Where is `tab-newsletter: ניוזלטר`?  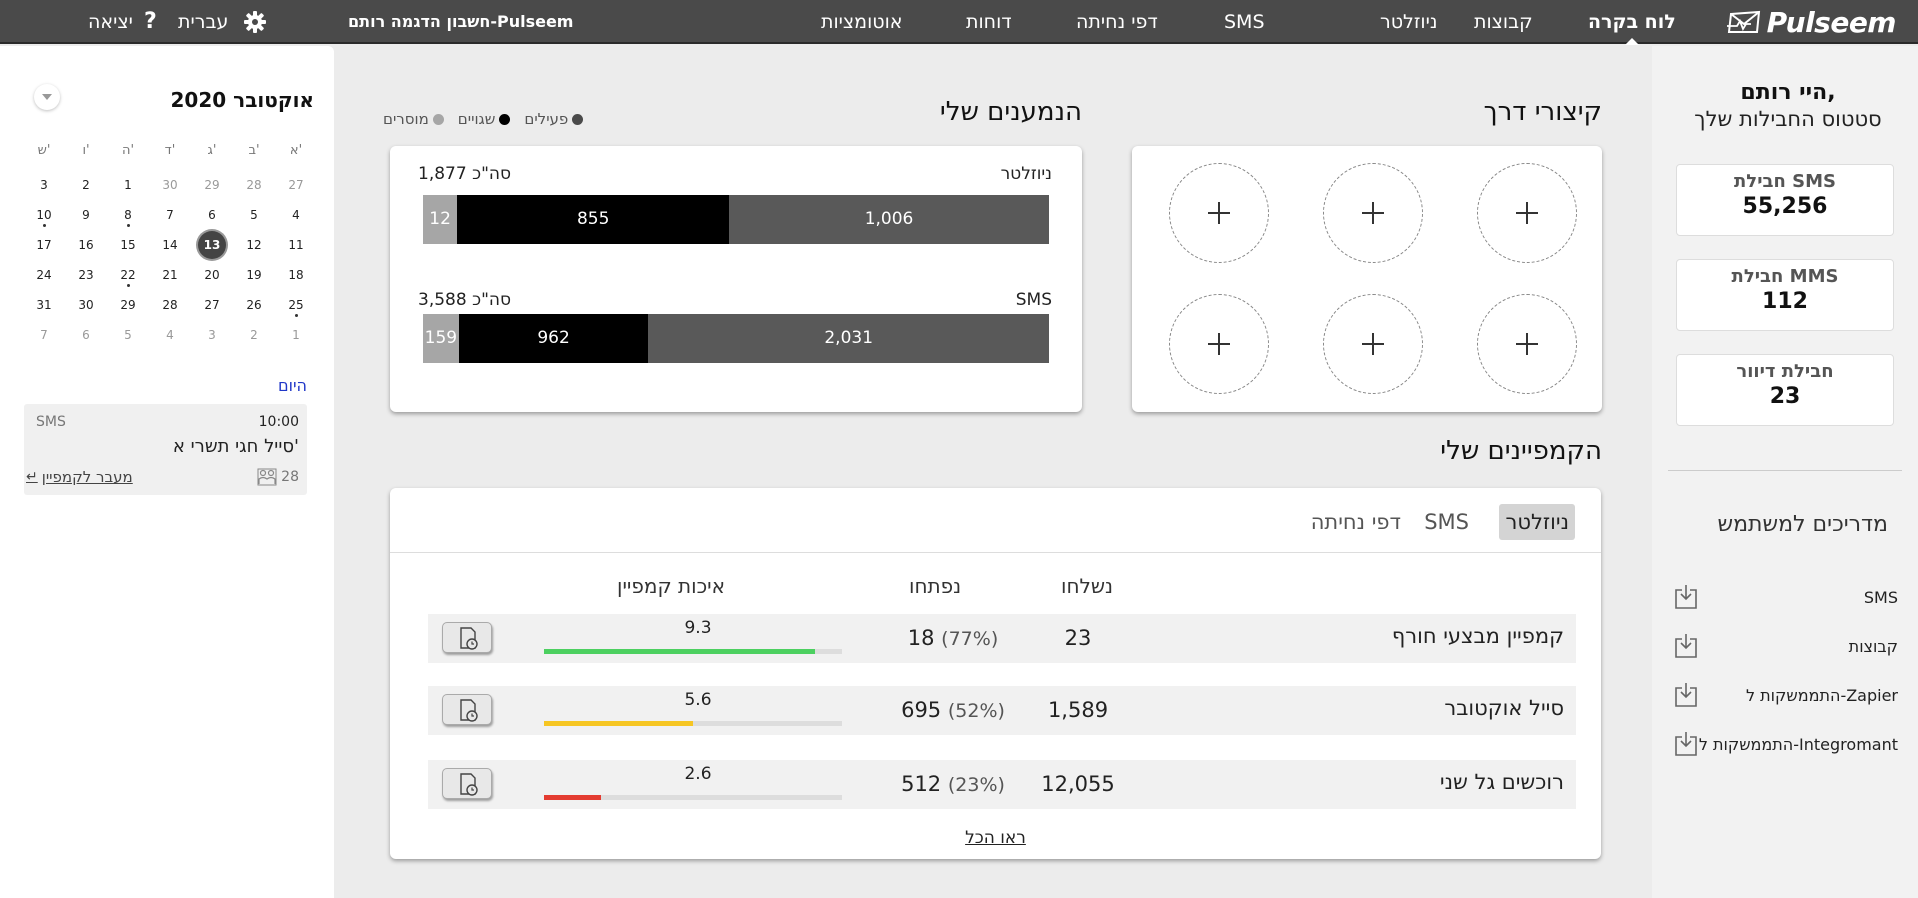
tab-newsletter: ניוזלטר is located at coordinates (1537, 522).